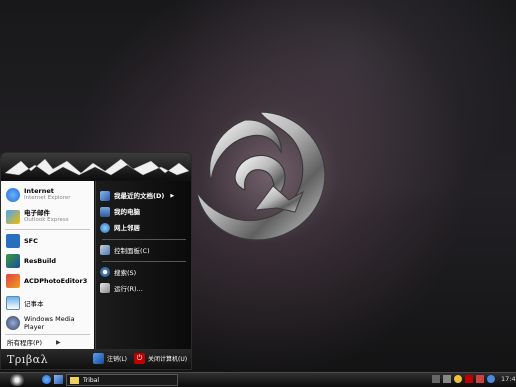  Describe the element at coordinates (145, 272) in the screenshot. I see `search: 搜索(S)` at that location.